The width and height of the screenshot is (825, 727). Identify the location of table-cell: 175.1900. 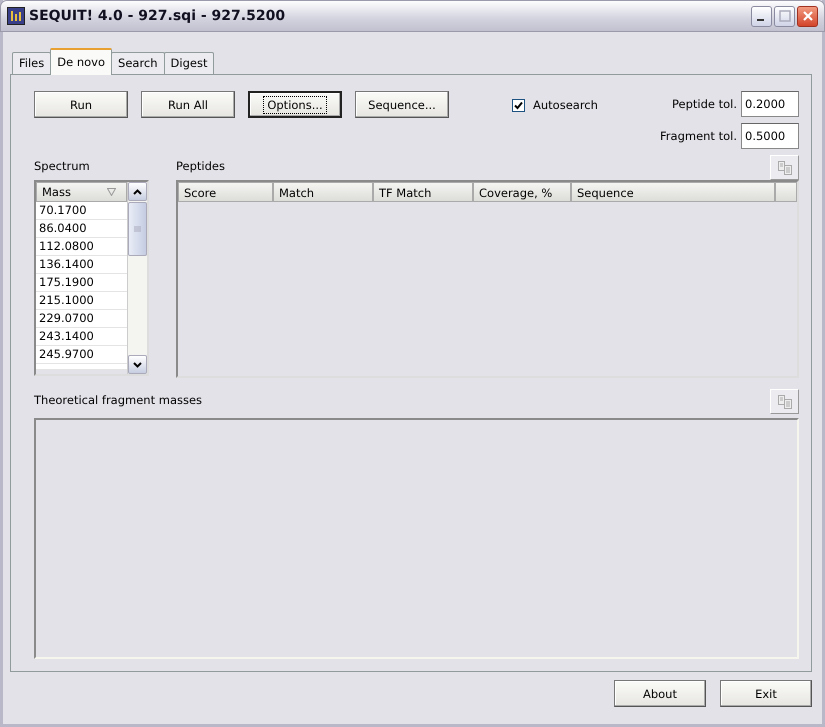
(82, 283).